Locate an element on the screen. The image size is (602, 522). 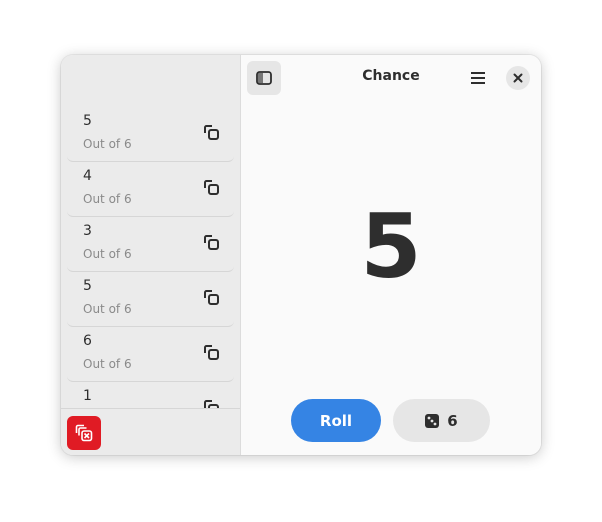
hamburger-menu-icon is located at coordinates (478, 78).